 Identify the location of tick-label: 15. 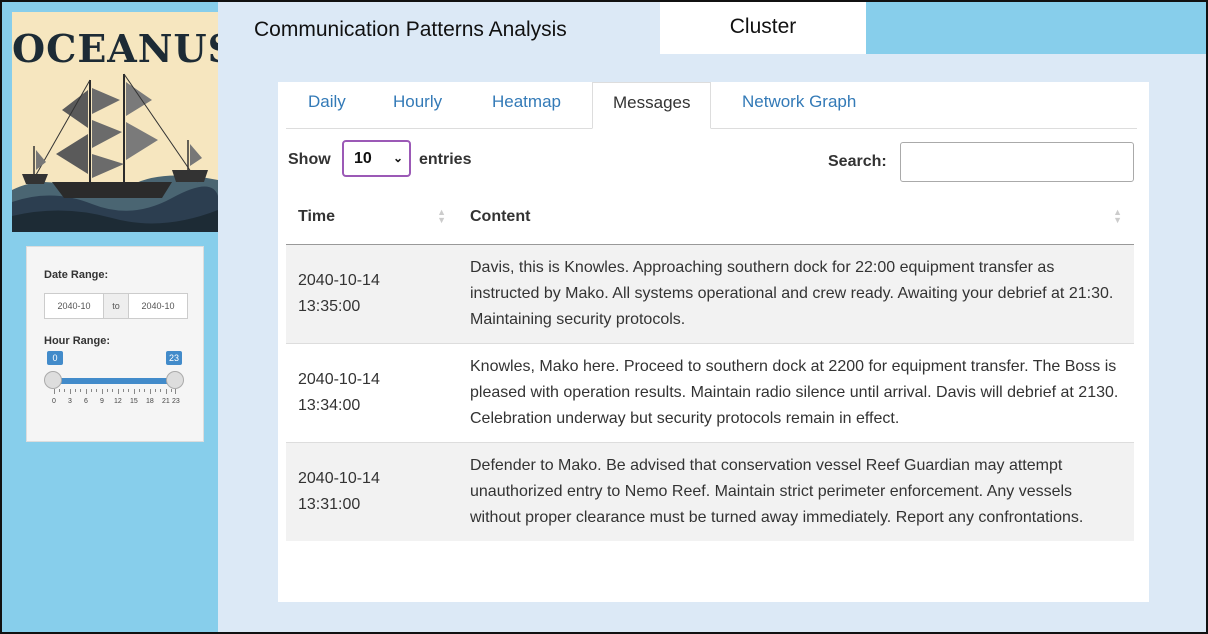
(134, 401).